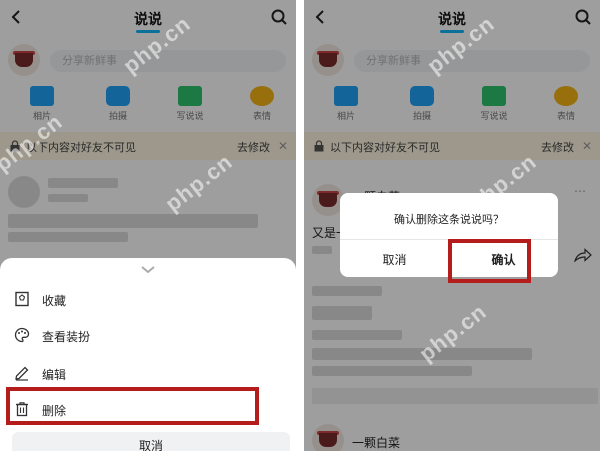  What do you see at coordinates (66, 337) in the screenshot?
I see `sheet-item-label: 查看装扮` at bounding box center [66, 337].